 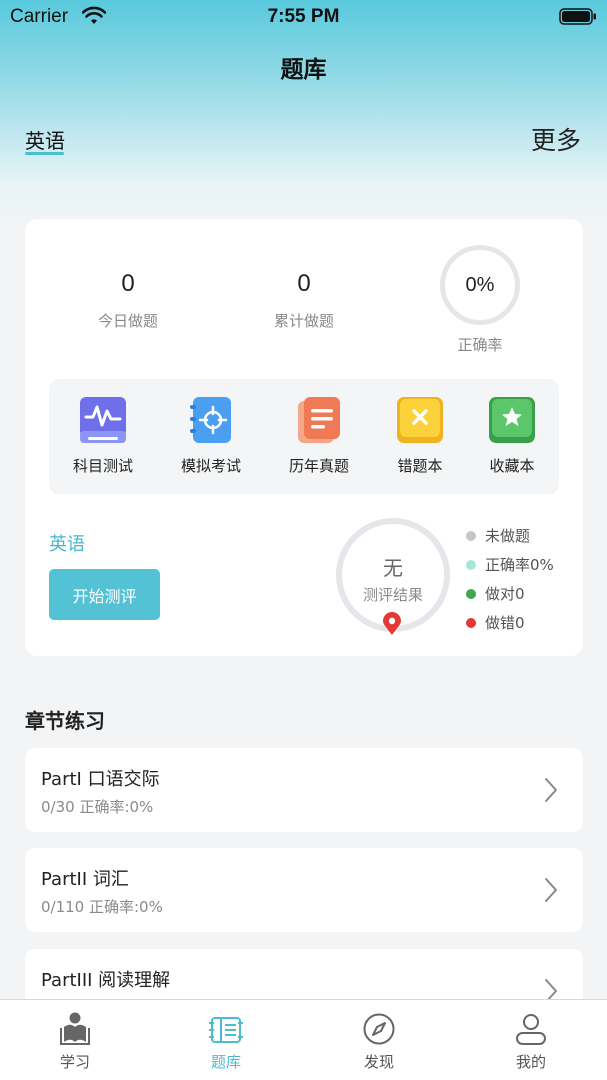 I want to click on tool-subject-test-label: 科目测试, so click(x=102, y=466).